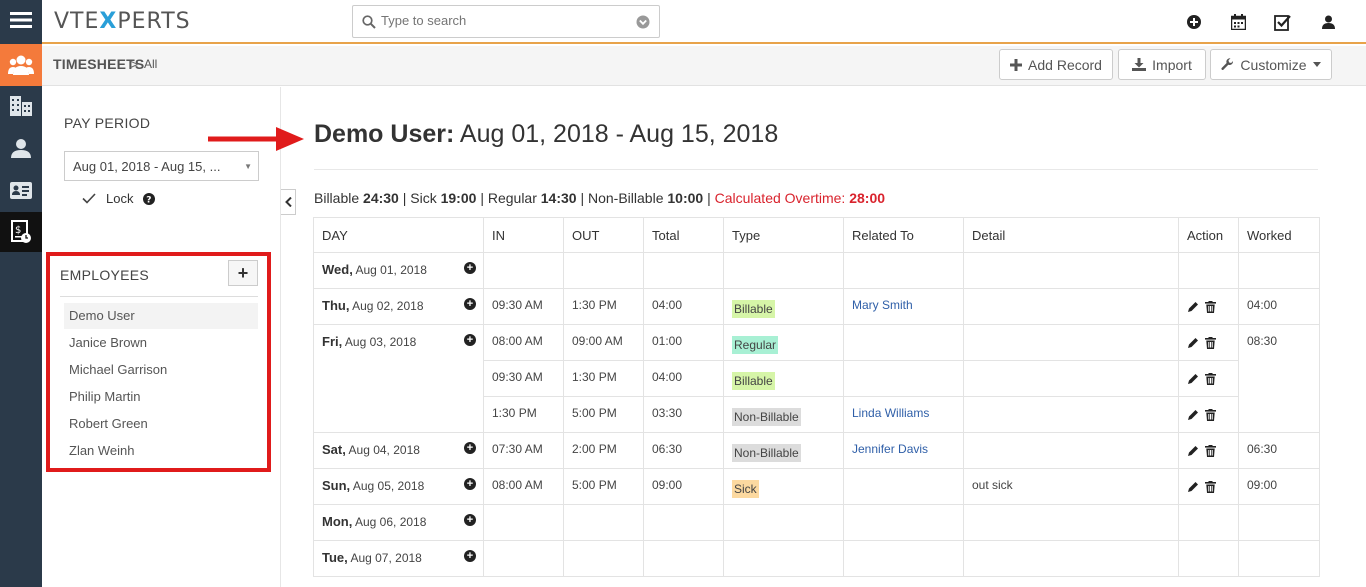 The width and height of the screenshot is (1366, 587). I want to click on employee-item: Michael Garrison, so click(161, 370).